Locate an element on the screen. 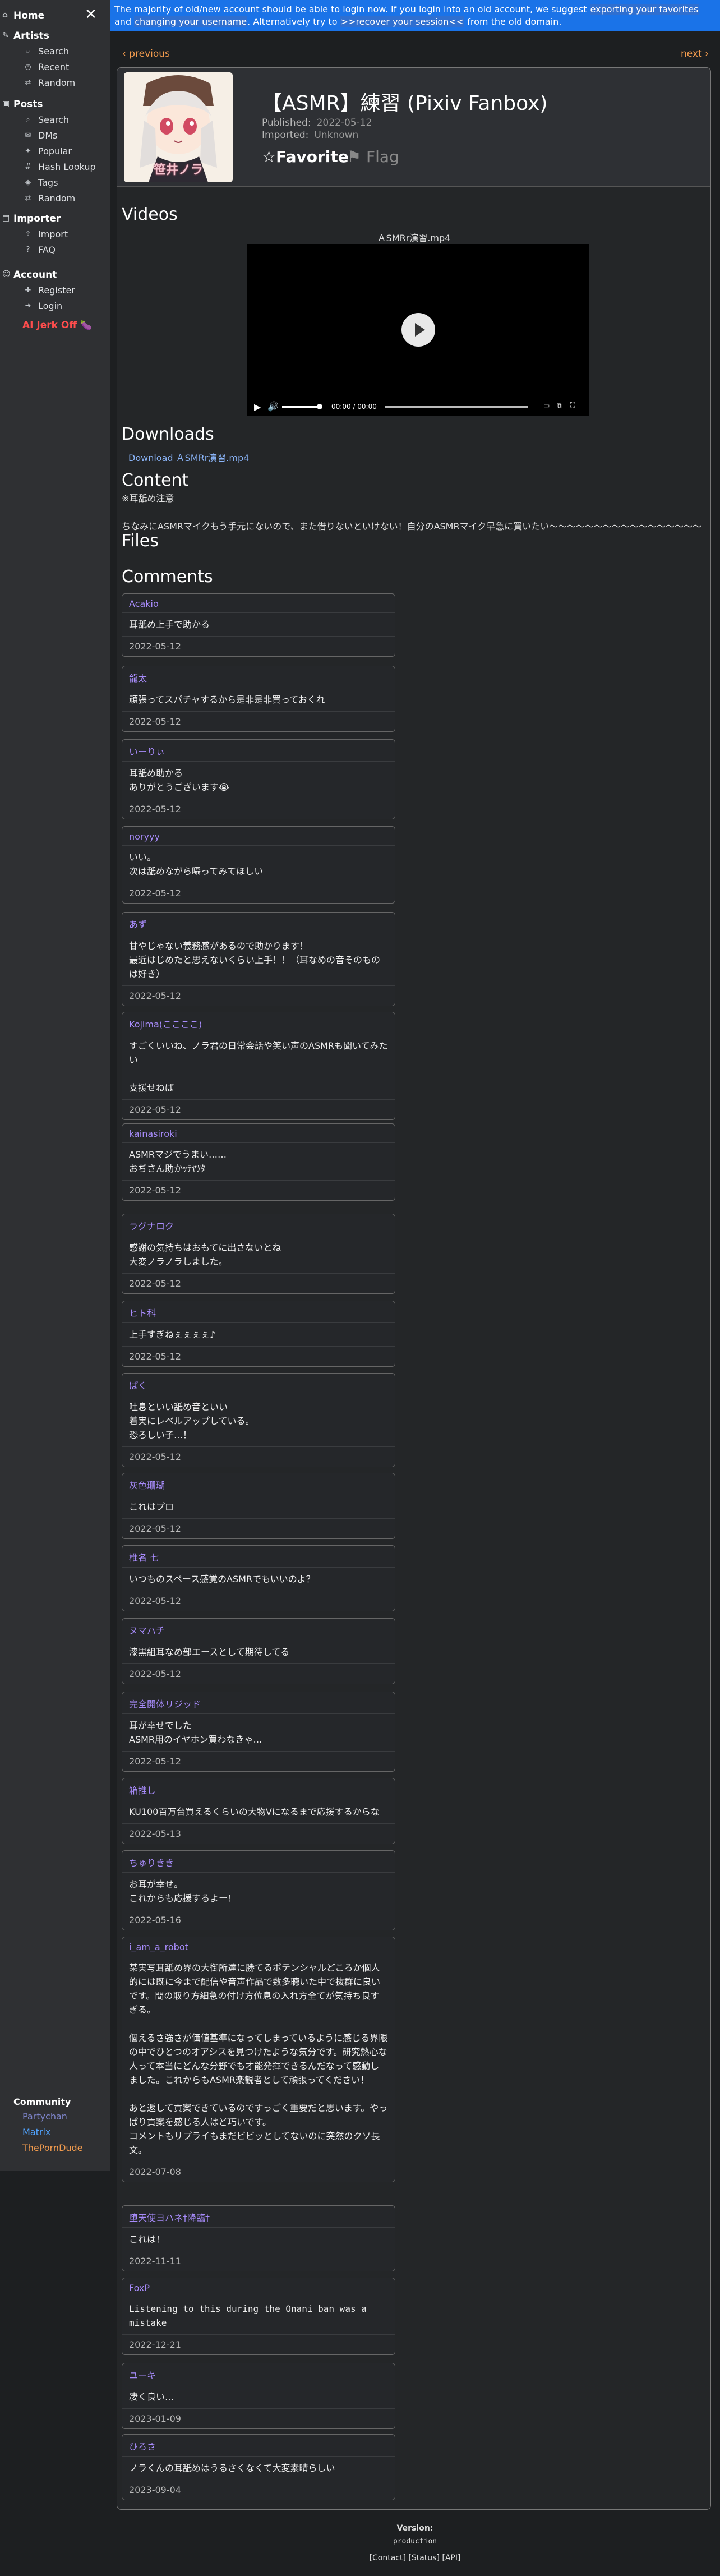  sidebar-item-hash-lookup: # Hash Lookup is located at coordinates (55, 167).